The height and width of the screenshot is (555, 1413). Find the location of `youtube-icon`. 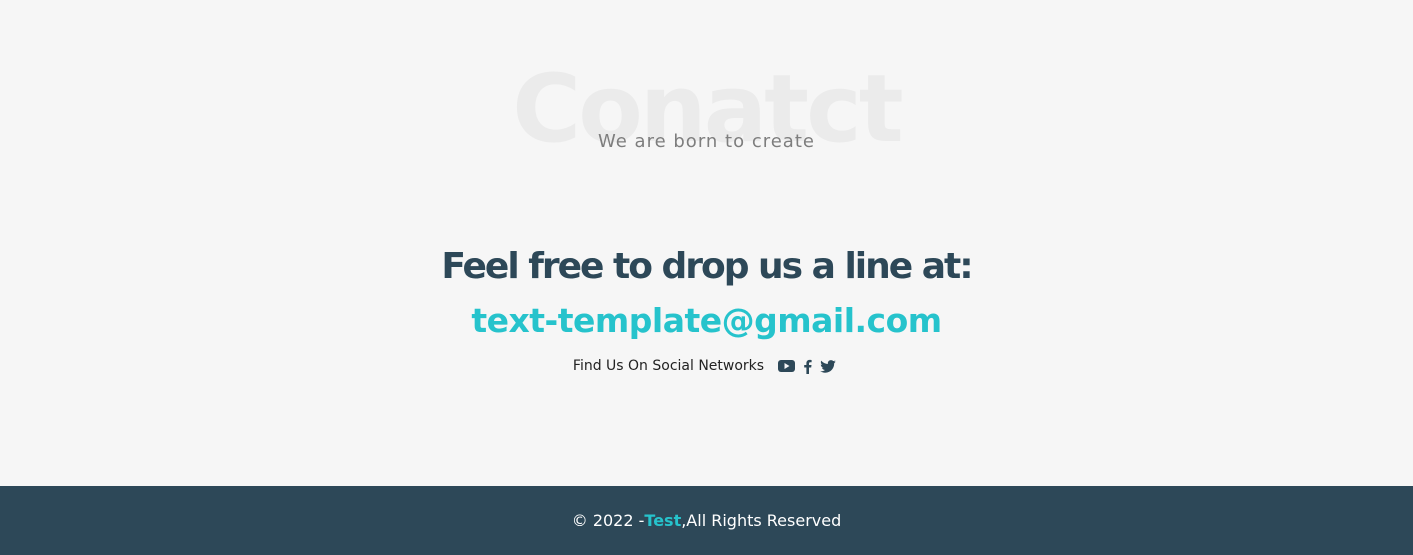

youtube-icon is located at coordinates (787, 366).